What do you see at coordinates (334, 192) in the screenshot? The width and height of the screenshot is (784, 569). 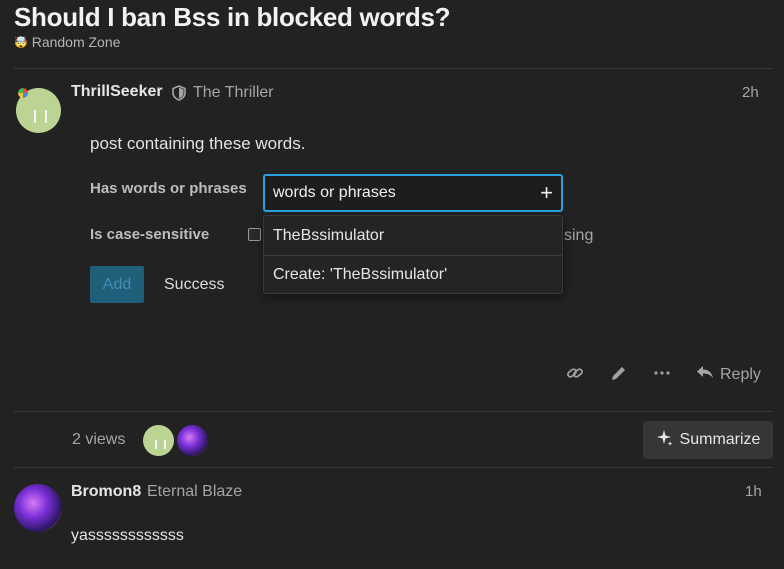 I see `words-input-value: words or phrases` at bounding box center [334, 192].